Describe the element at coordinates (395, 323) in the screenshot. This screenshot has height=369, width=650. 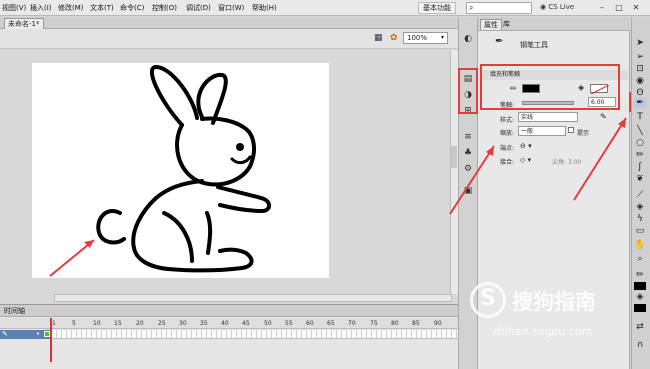
I see `frame-number: 80` at that location.